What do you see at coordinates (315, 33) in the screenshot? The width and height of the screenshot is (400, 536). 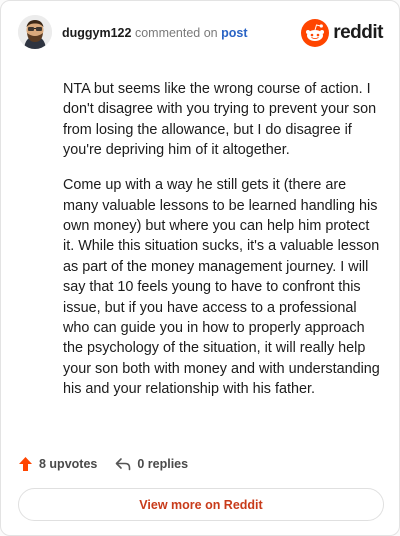 I see `reddit-snoo-icon` at bounding box center [315, 33].